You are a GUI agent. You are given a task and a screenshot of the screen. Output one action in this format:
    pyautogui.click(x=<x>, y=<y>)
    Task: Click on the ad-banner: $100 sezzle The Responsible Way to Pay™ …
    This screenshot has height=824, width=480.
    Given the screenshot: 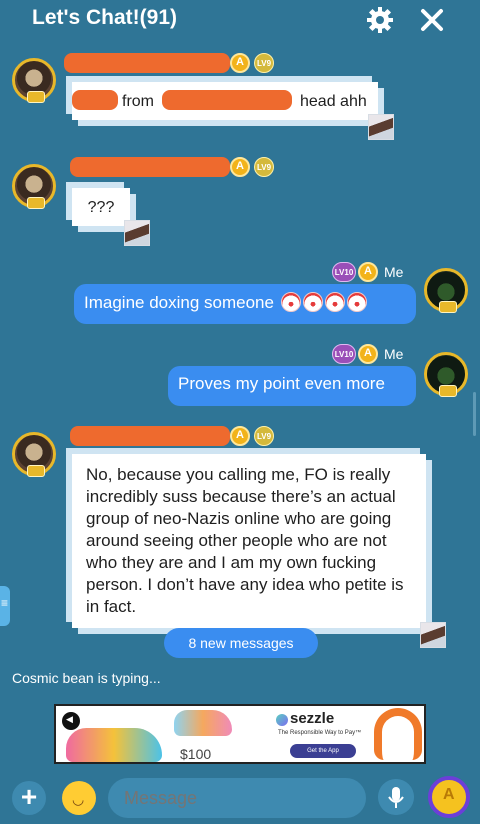 What is the action you would take?
    pyautogui.click(x=240, y=734)
    